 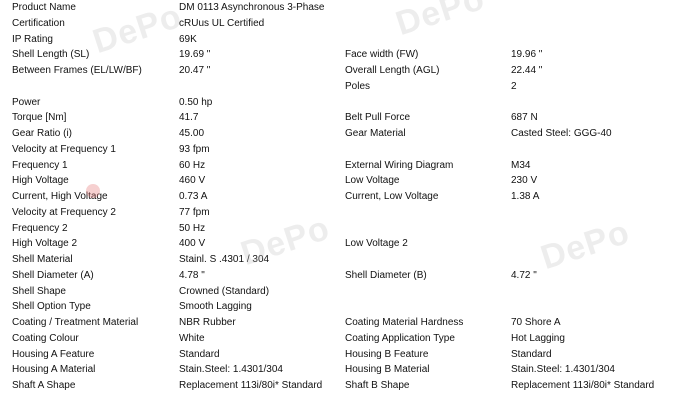 What do you see at coordinates (44, 7) in the screenshot?
I see `spec-label: Product Name` at bounding box center [44, 7].